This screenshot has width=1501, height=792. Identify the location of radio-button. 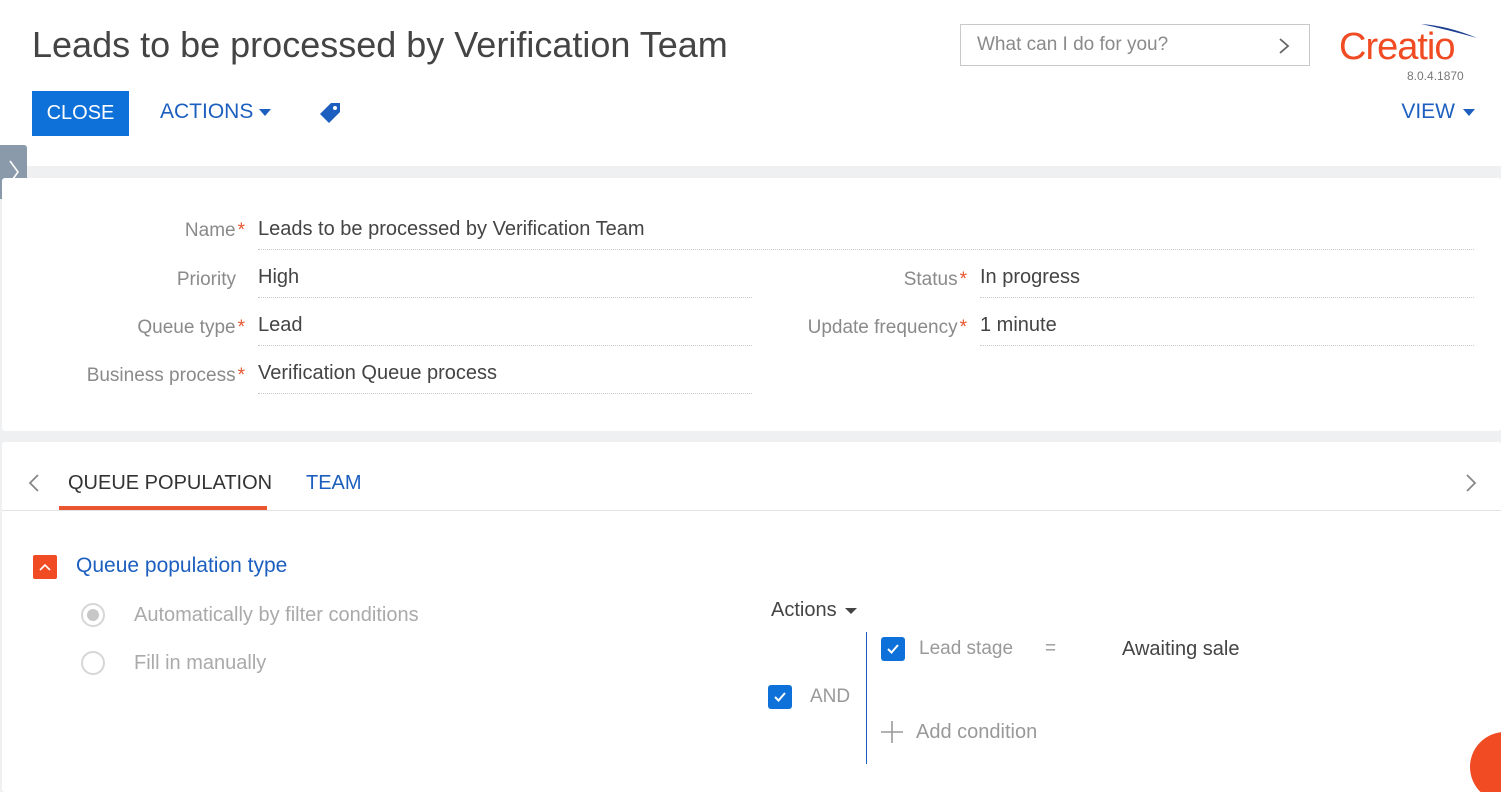
(93, 663).